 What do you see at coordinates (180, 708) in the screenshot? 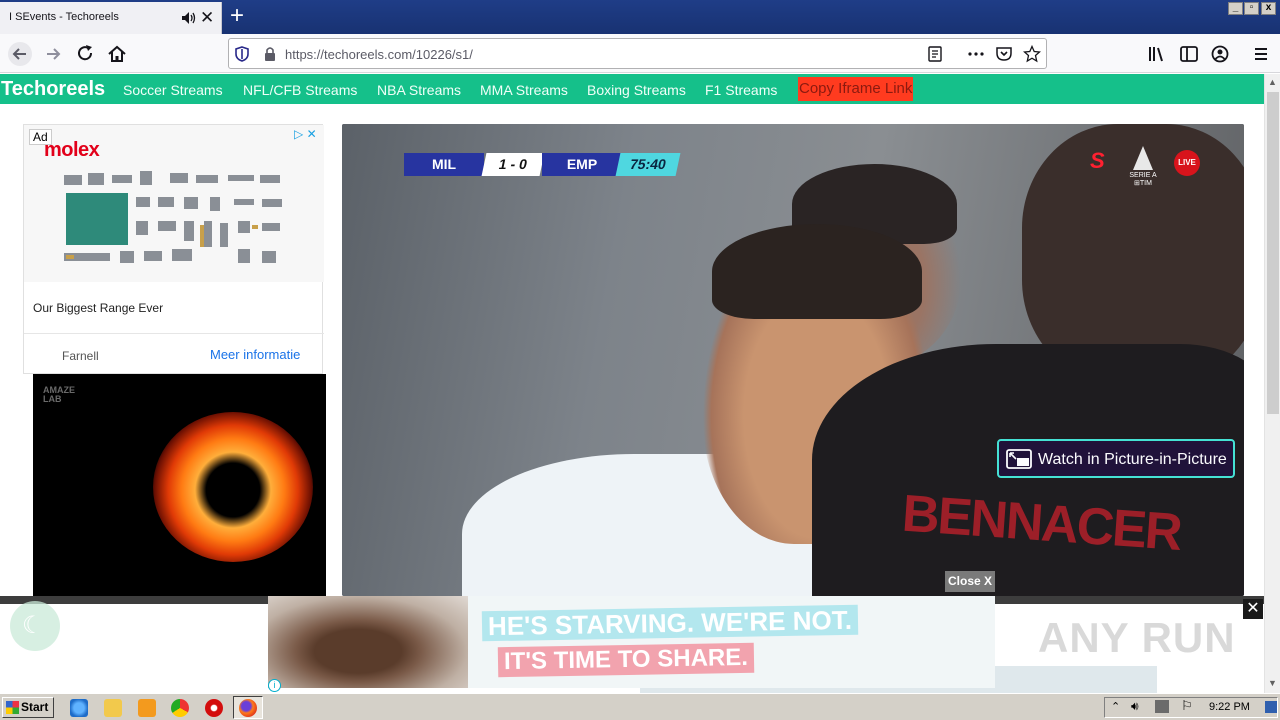
I see `chrome-icon` at bounding box center [180, 708].